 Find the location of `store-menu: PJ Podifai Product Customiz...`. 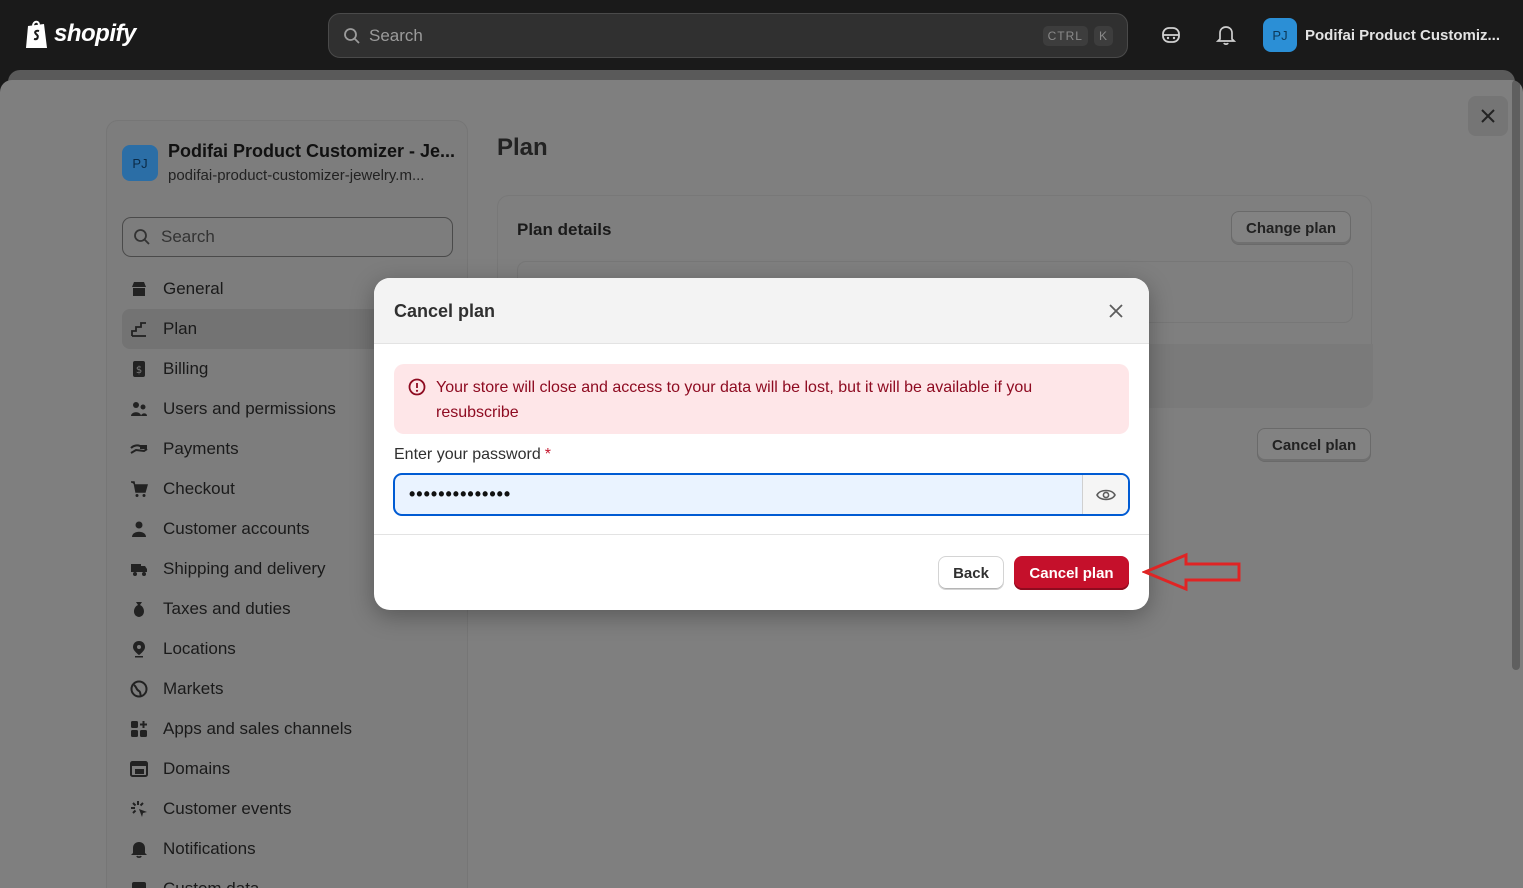

store-menu: PJ Podifai Product Customiz... is located at coordinates (1381, 35).